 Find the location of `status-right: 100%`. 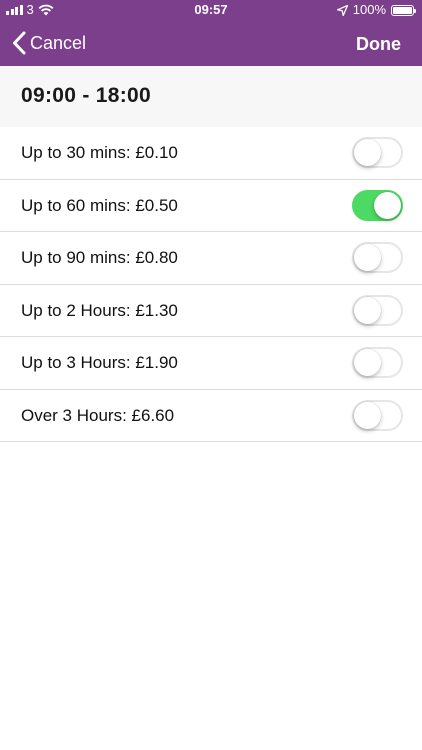

status-right: 100% is located at coordinates (376, 9).